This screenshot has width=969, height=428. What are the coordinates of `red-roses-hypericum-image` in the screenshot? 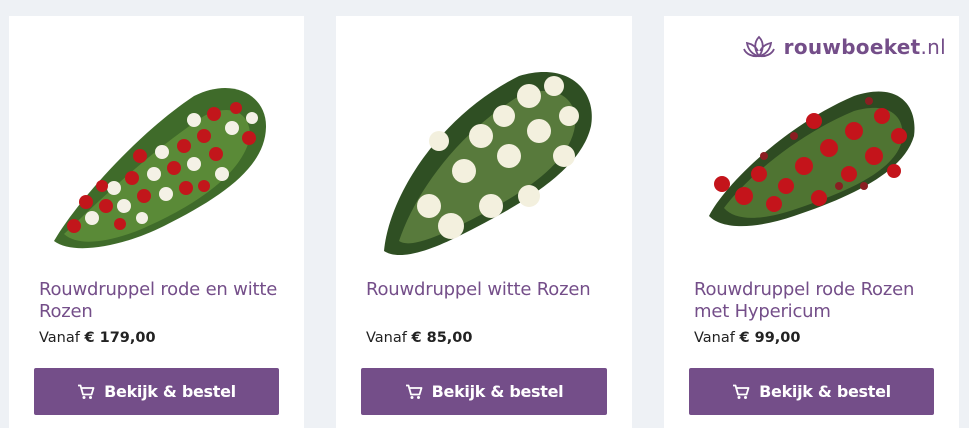 It's located at (812, 159).